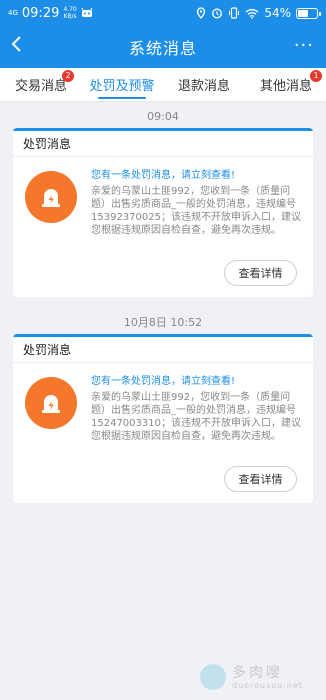 This screenshot has height=700, width=326. Describe the element at coordinates (70, 9) in the screenshot. I see `network-speed-value: 4.70` at that location.